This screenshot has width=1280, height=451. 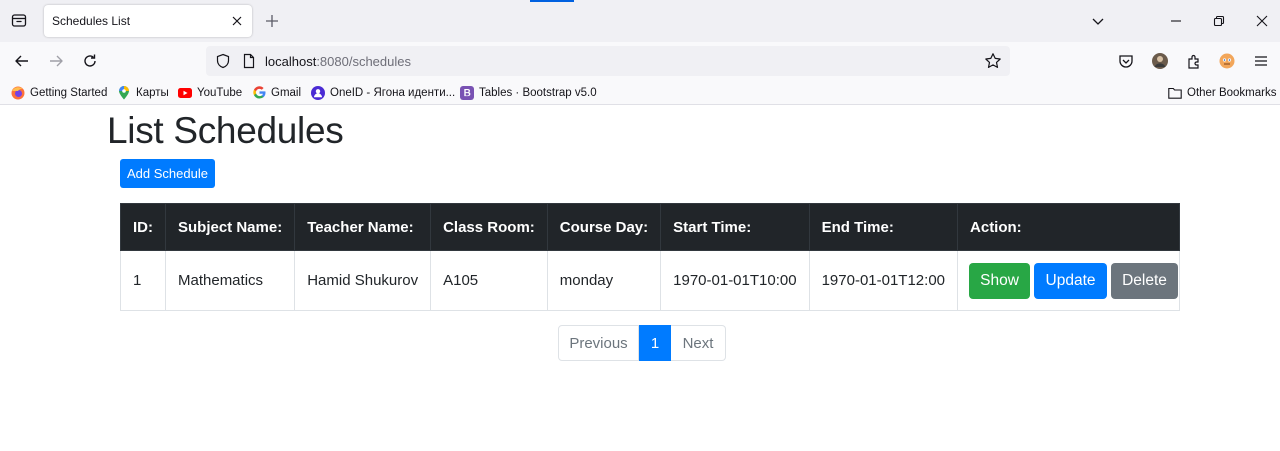 What do you see at coordinates (291, 61) in the screenshot?
I see `url-host: localhost` at bounding box center [291, 61].